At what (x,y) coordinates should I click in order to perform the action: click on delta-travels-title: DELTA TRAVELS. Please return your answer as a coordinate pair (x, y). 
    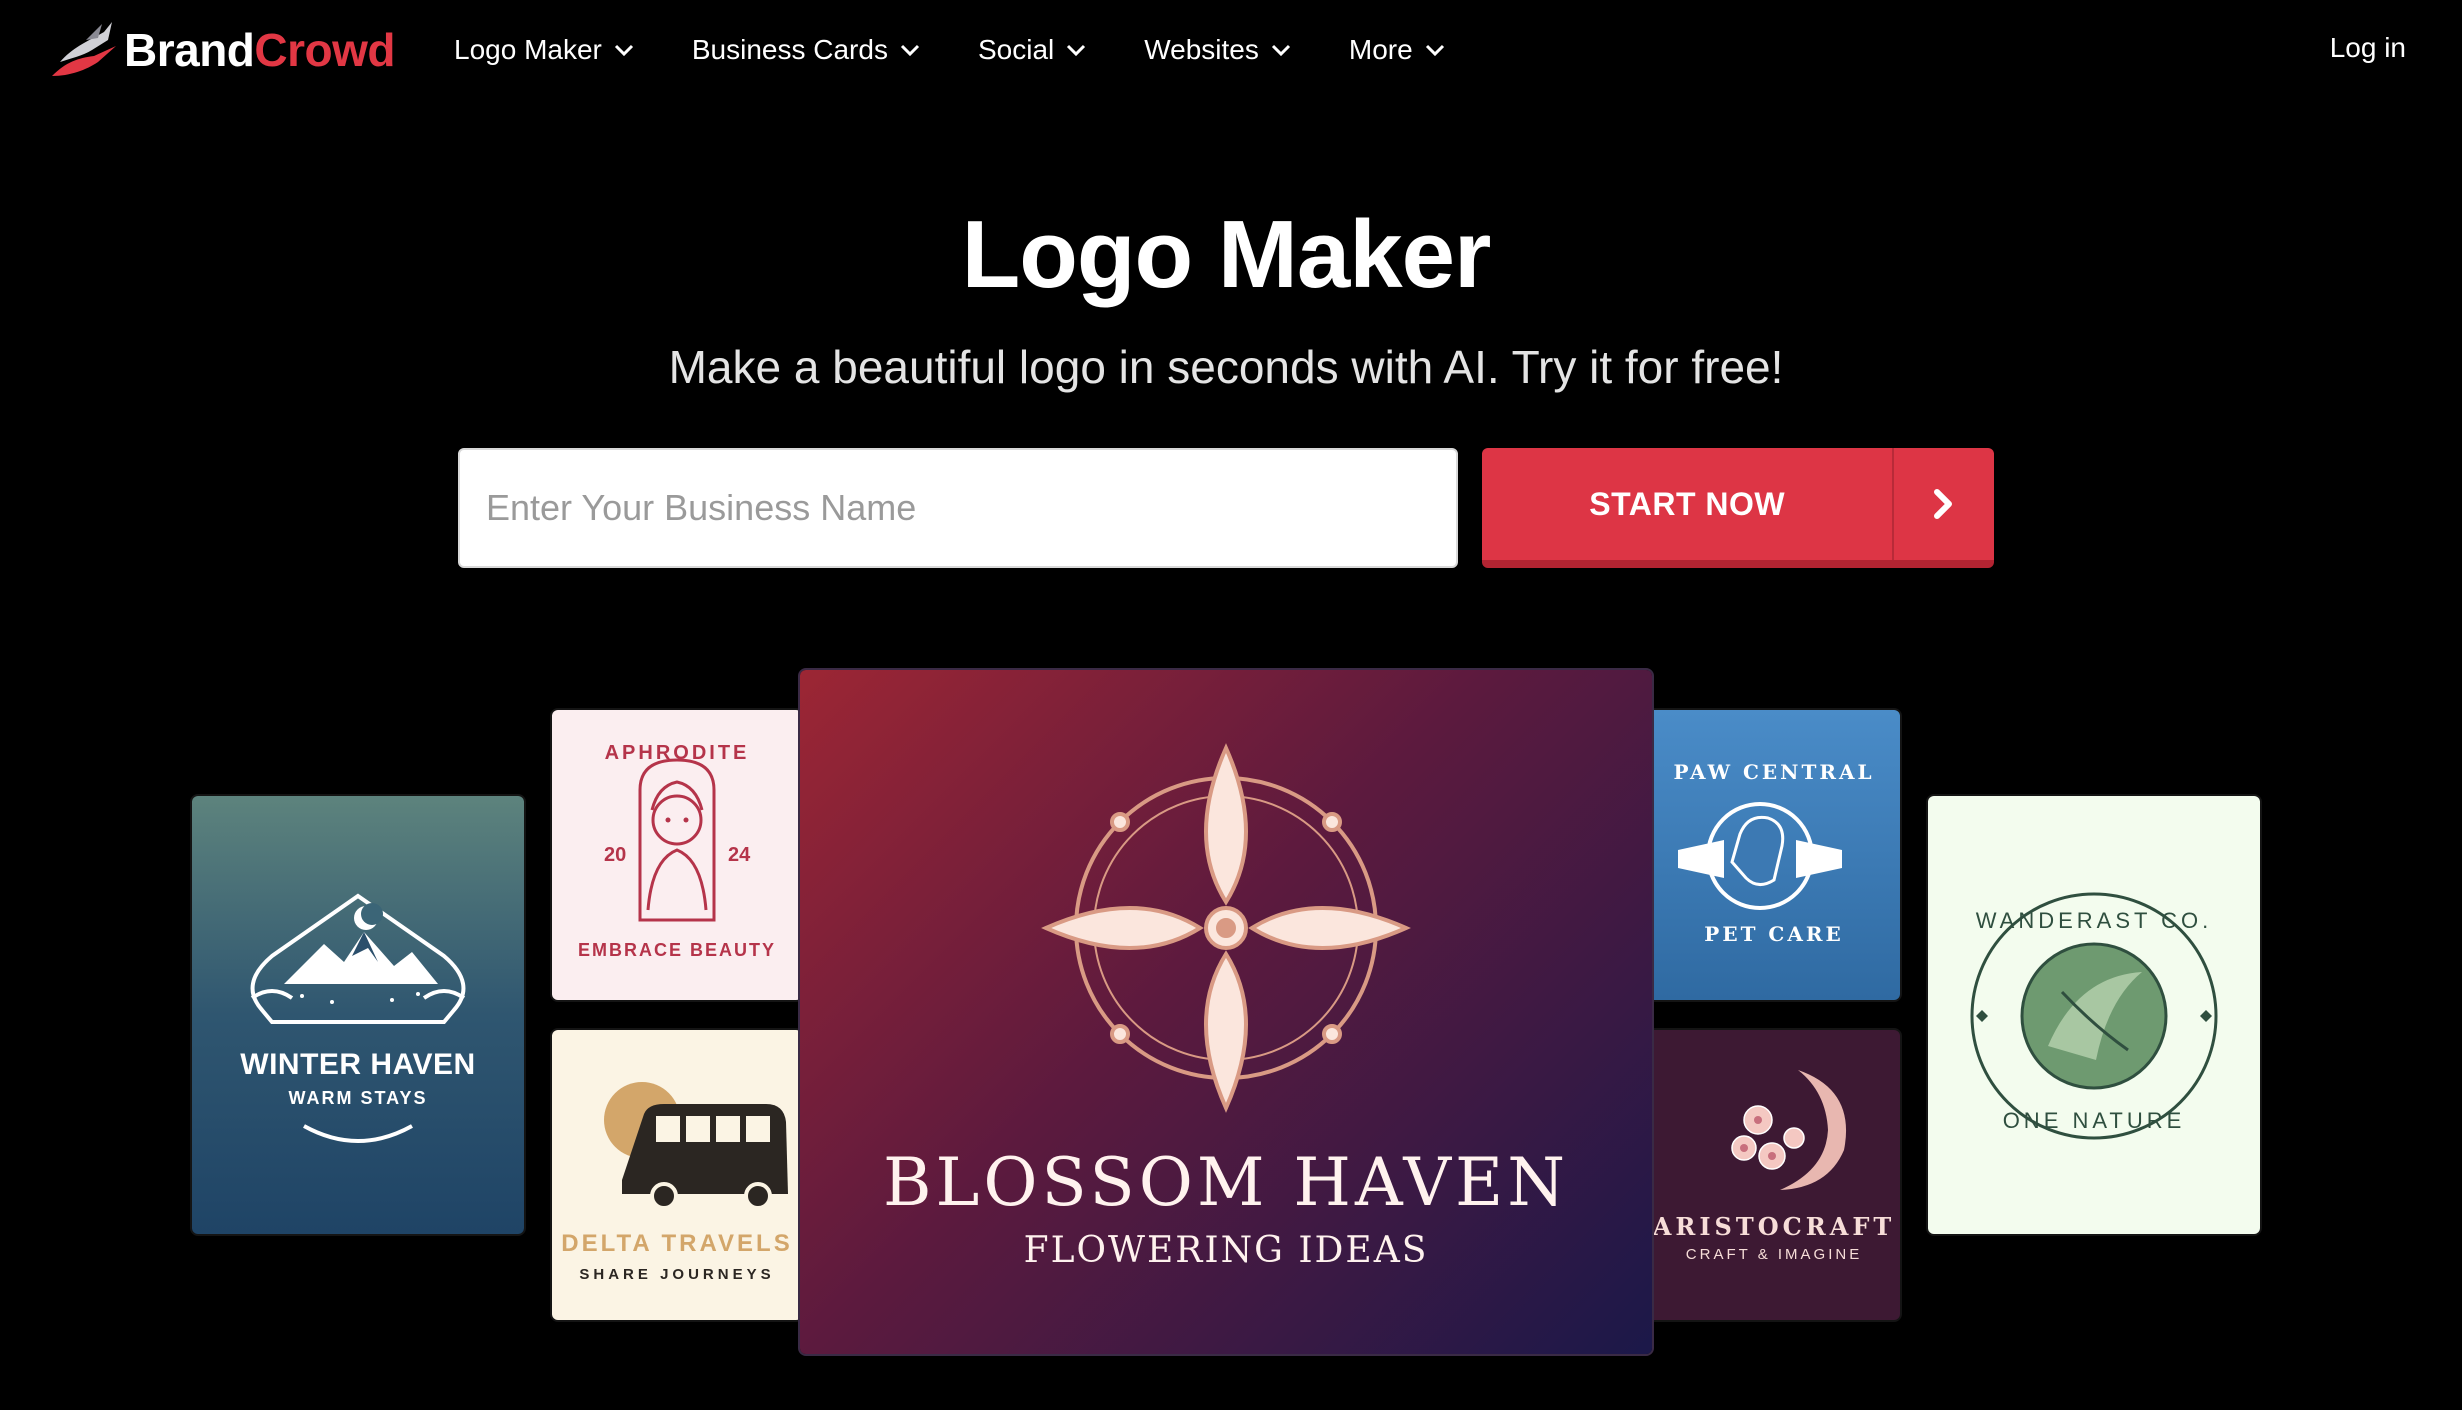
    Looking at the image, I should click on (677, 1243).